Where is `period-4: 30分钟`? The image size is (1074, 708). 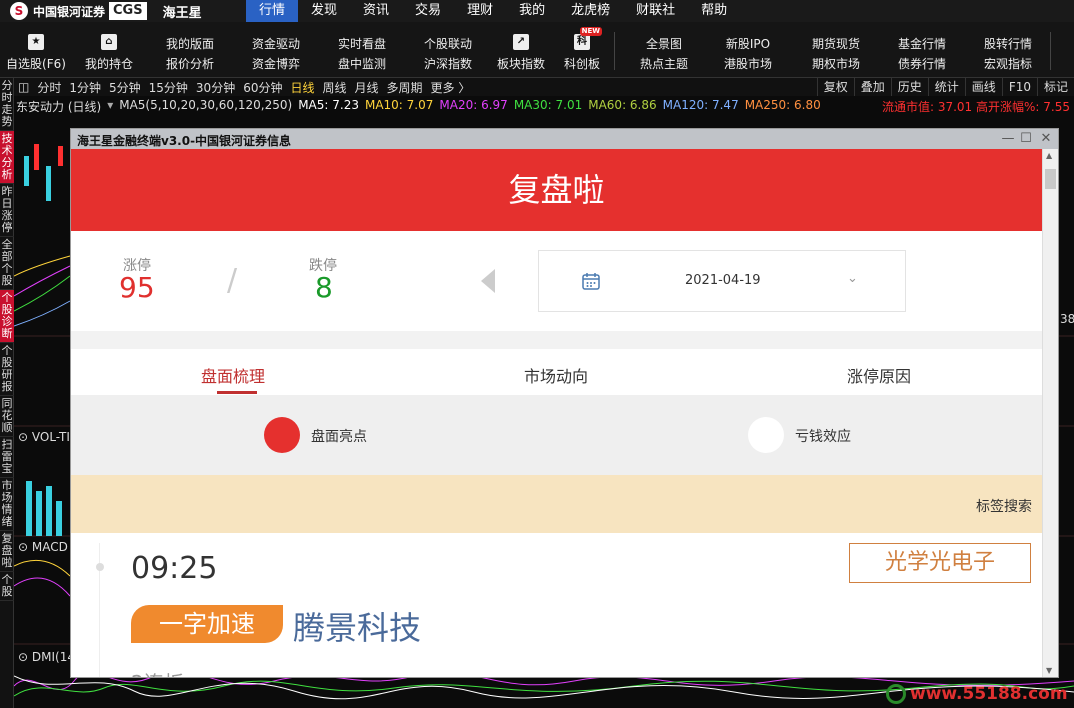 period-4: 30分钟 is located at coordinates (215, 87).